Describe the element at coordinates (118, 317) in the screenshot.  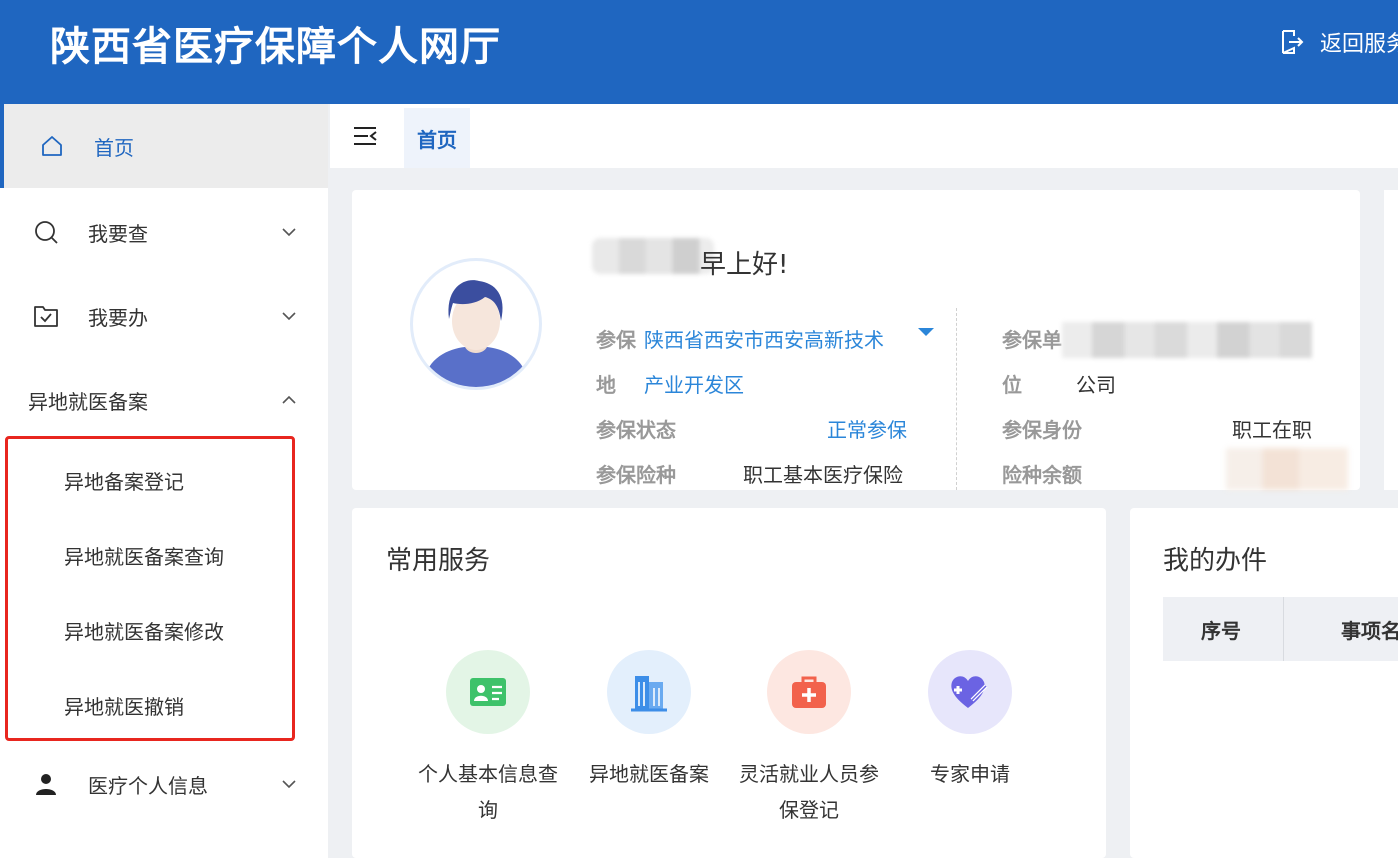
I see `sidebar-item-label: 我要办` at that location.